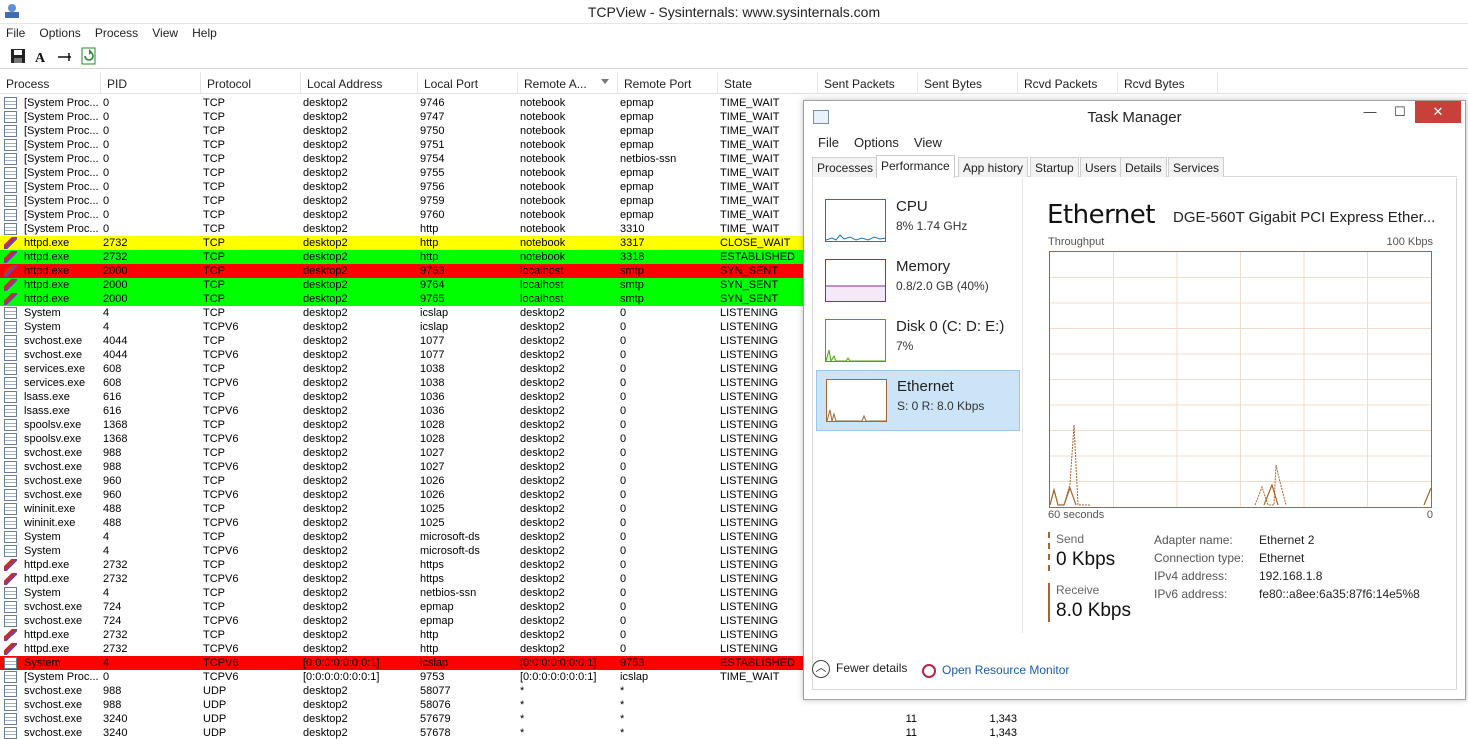 The width and height of the screenshot is (1468, 739). I want to click on tab-performance: Performance, so click(915, 166).